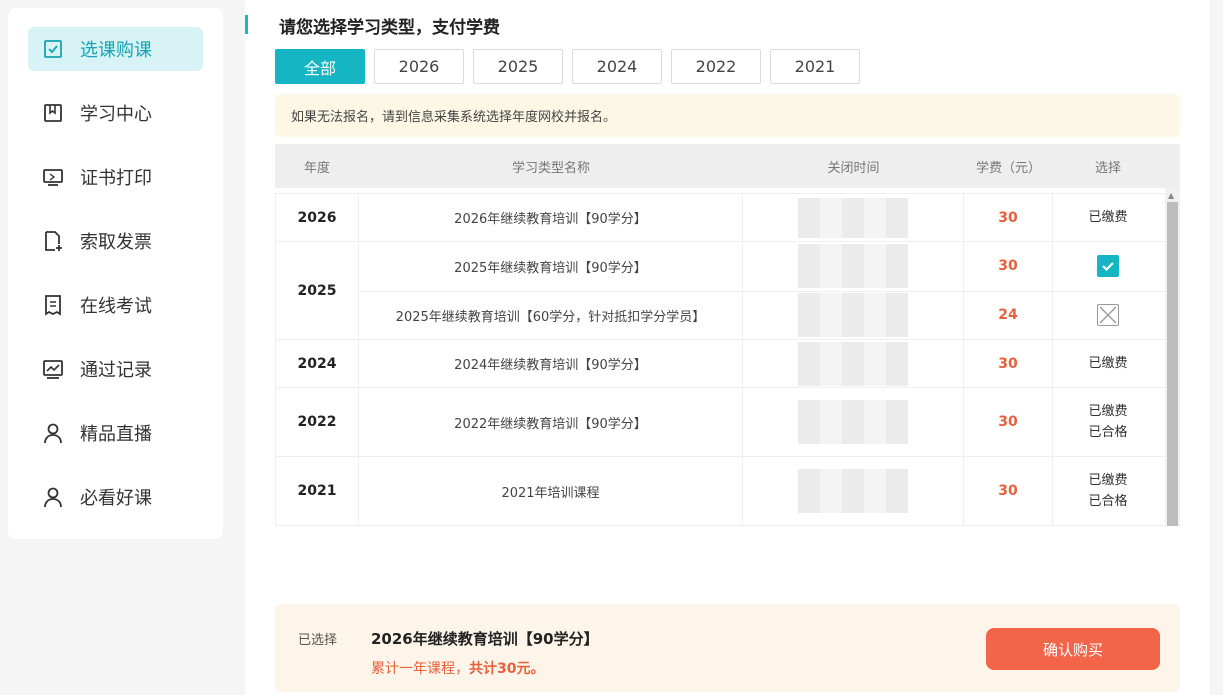 This screenshot has width=1223, height=695. What do you see at coordinates (1073, 649) in the screenshot?
I see `confirm-purchase-button: 确认购买` at bounding box center [1073, 649].